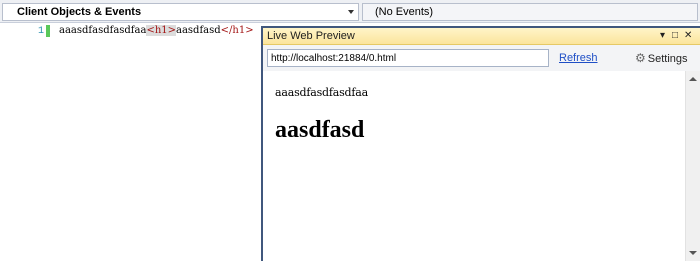 This screenshot has height=261, width=700. I want to click on chevron-down-icon, so click(351, 12).